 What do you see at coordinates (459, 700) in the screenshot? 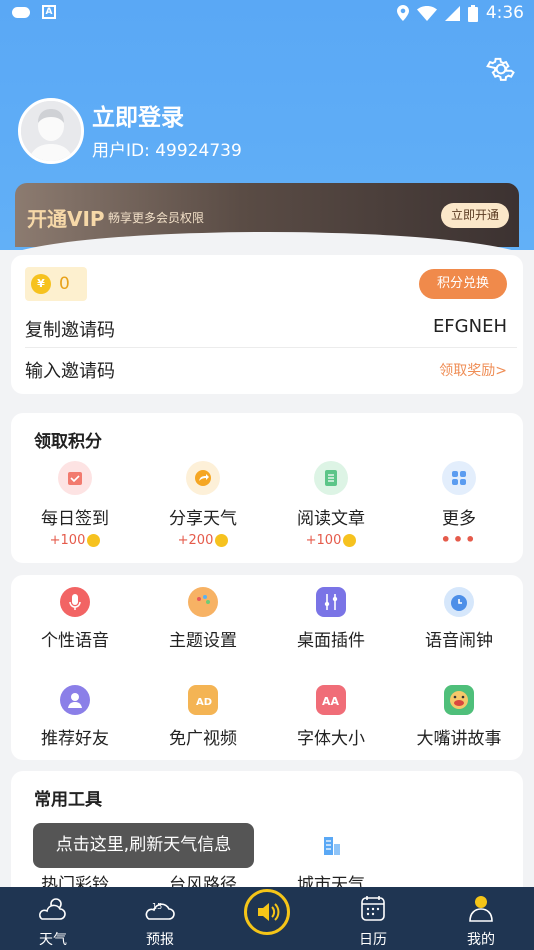
I see `story-icon` at bounding box center [459, 700].